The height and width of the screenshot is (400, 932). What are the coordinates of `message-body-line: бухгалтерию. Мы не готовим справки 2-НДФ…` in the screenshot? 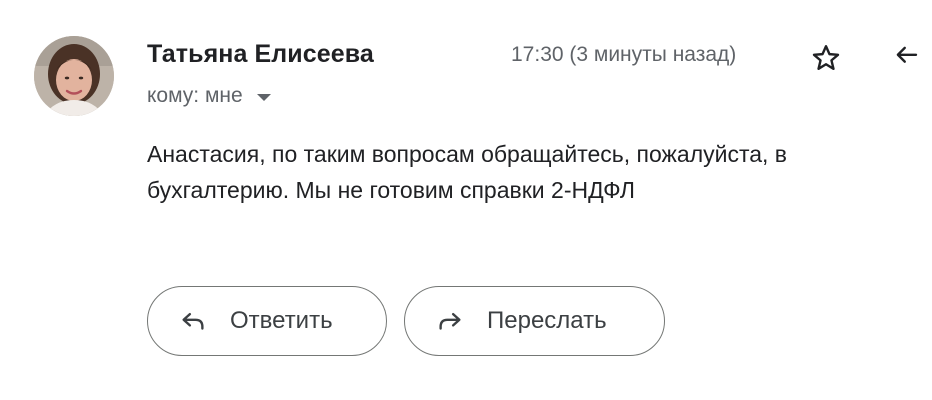 It's located at (391, 190).